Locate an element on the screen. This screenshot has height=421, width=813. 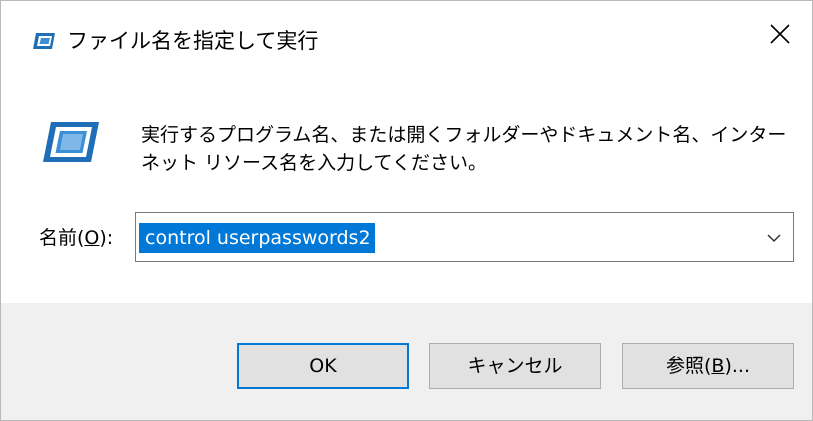
message-line-2: ネット リソース名を入力してください。 is located at coordinates (314, 163).